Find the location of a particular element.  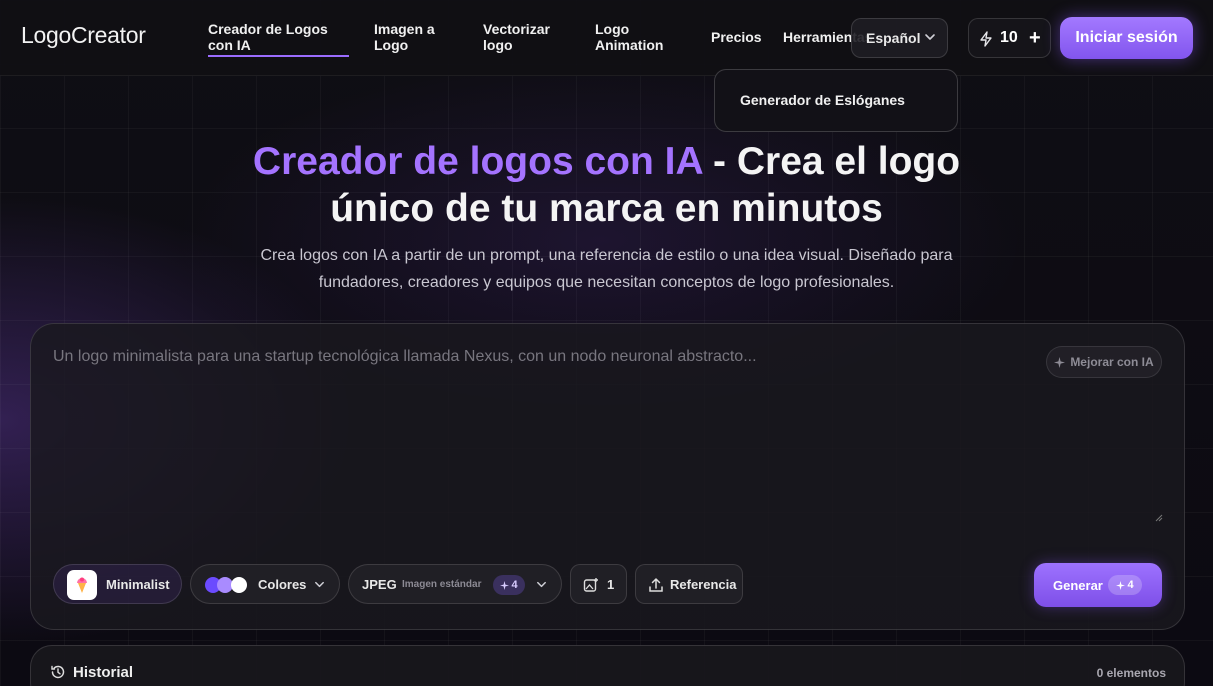

generate-label: Generar is located at coordinates (1078, 585).